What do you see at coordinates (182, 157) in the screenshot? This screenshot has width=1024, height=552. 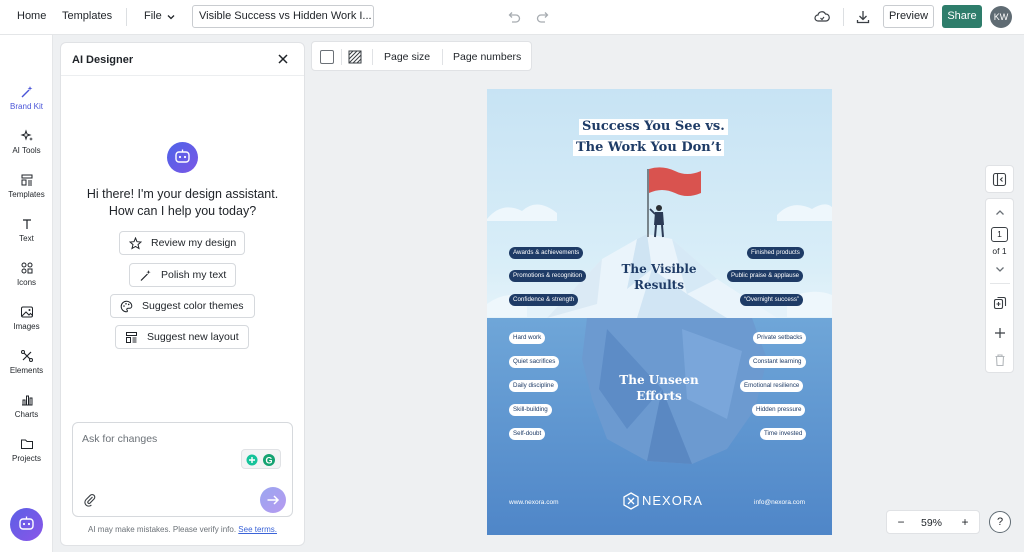 I see `ai-assistant-avatar` at bounding box center [182, 157].